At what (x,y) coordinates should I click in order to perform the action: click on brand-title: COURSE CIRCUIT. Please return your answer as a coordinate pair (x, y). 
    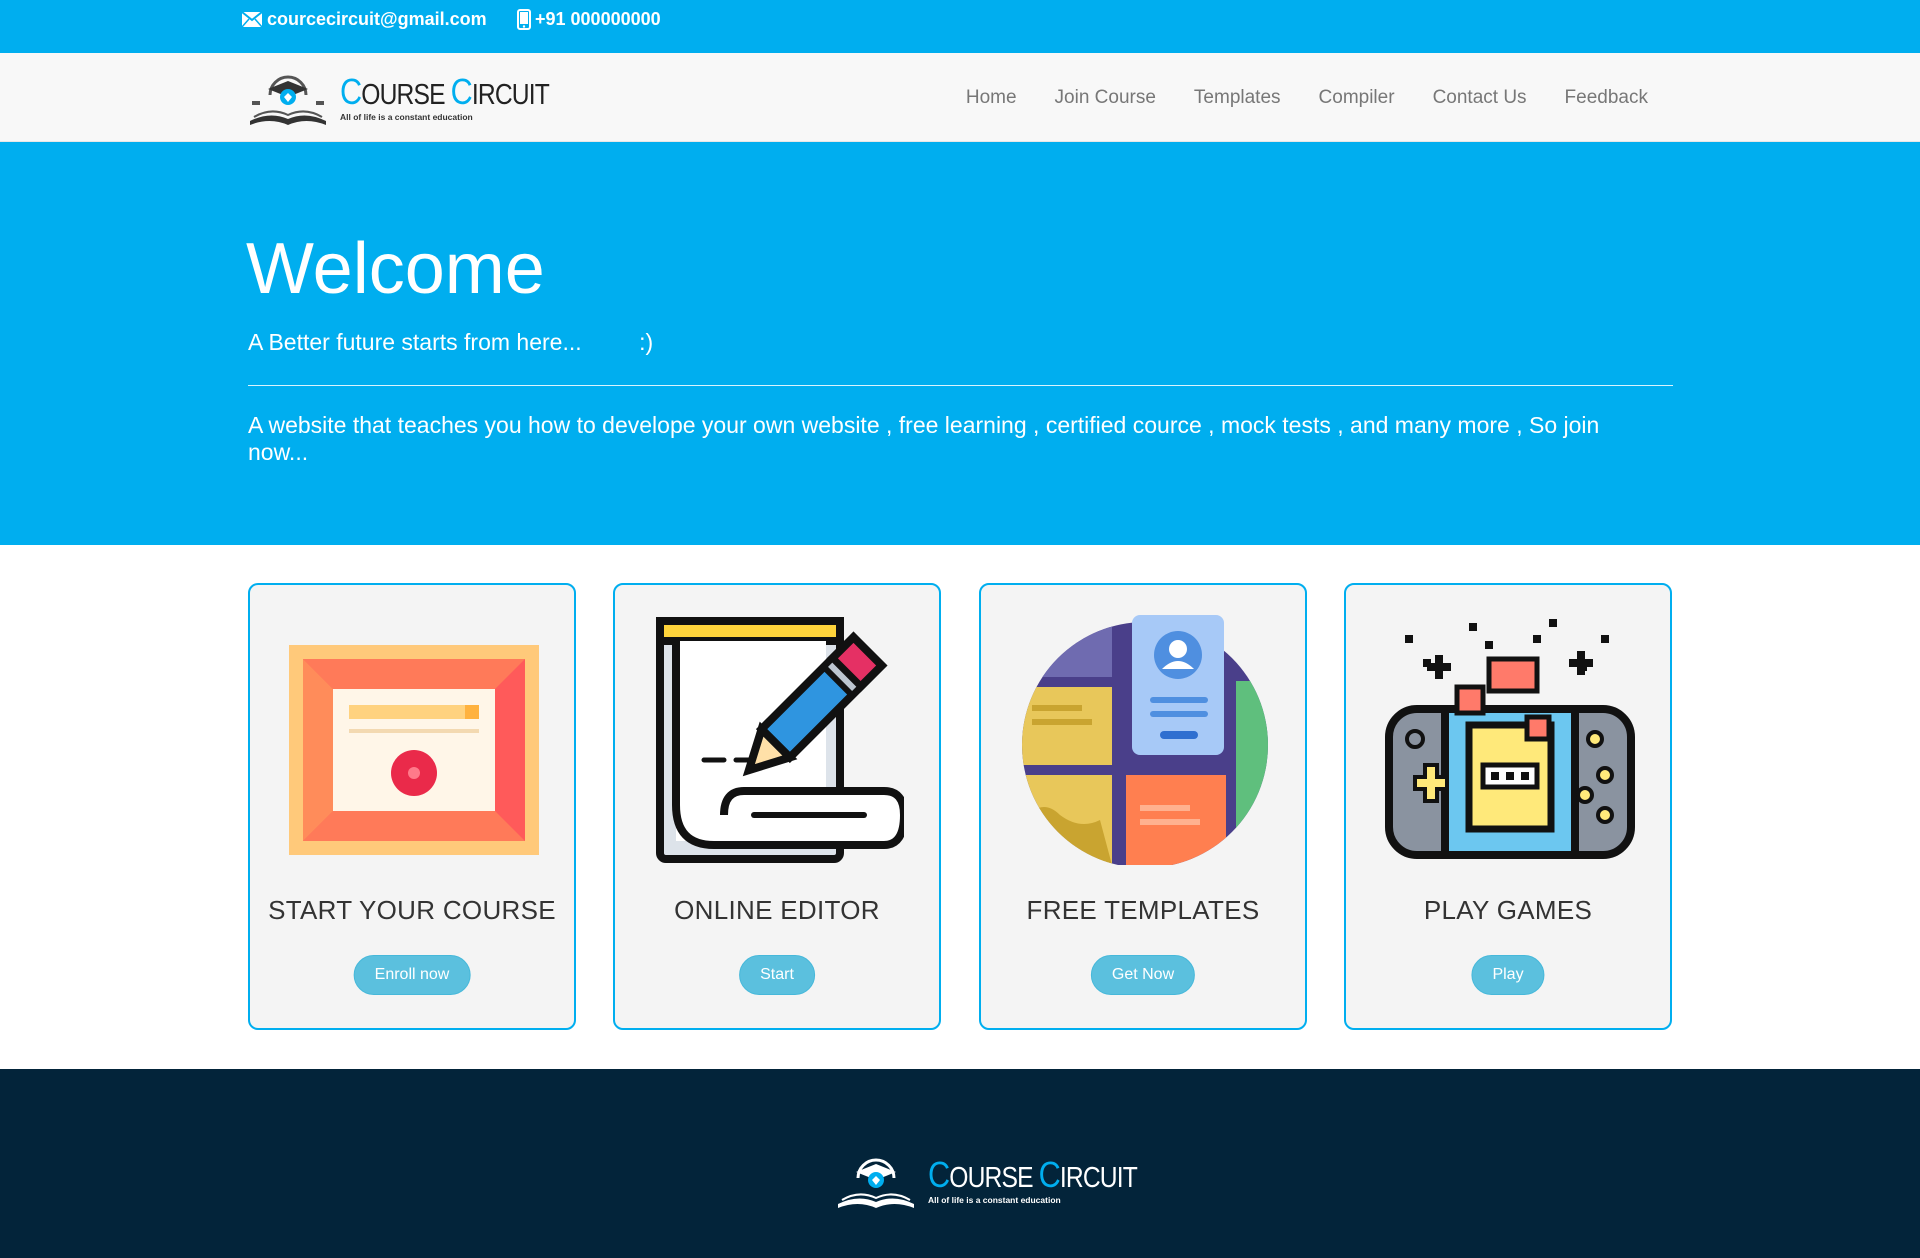
    Looking at the image, I should click on (445, 91).